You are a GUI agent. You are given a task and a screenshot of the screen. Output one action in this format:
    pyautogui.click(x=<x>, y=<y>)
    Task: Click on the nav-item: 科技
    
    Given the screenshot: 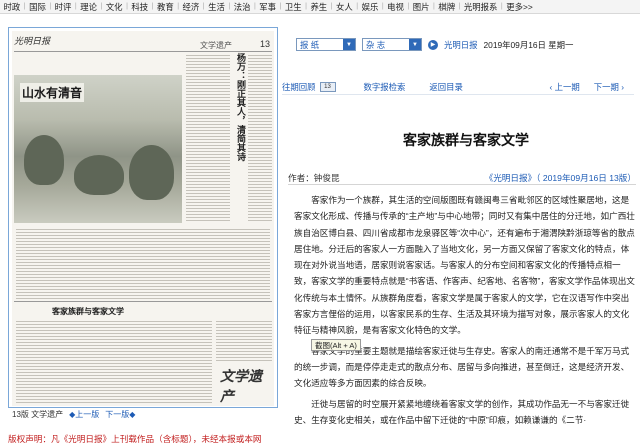 What is the action you would take?
    pyautogui.click(x=140, y=7)
    